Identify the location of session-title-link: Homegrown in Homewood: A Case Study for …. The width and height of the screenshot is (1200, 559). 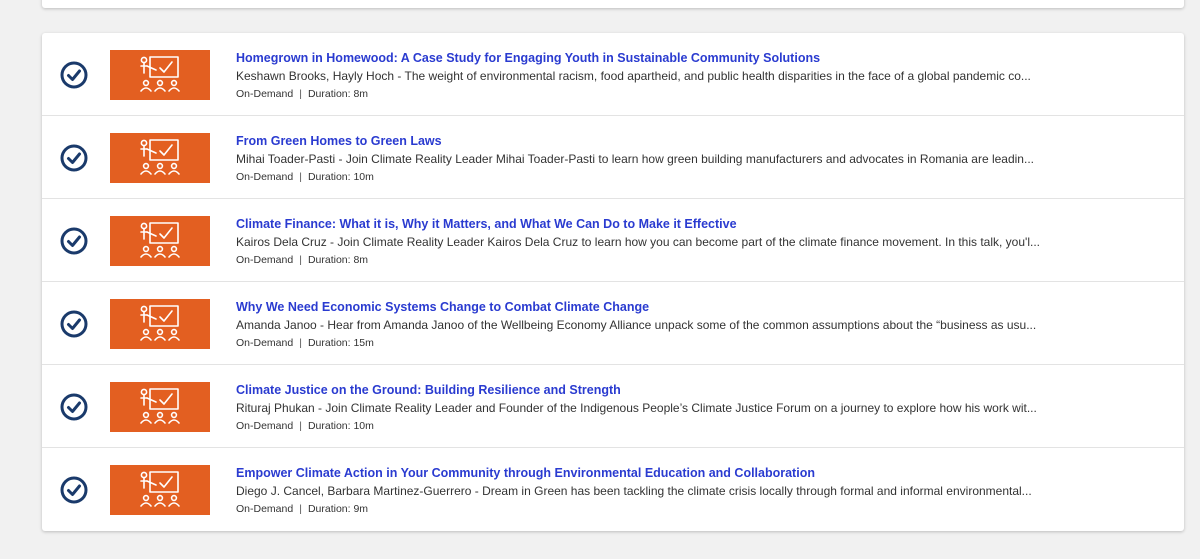
(646, 58).